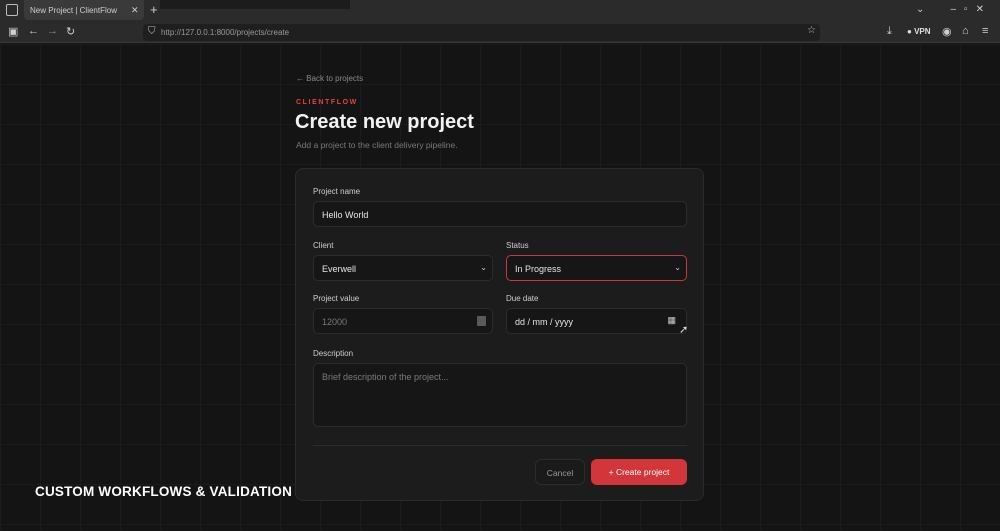  Describe the element at coordinates (538, 269) in the screenshot. I see `status-select-value: In Progress` at that location.